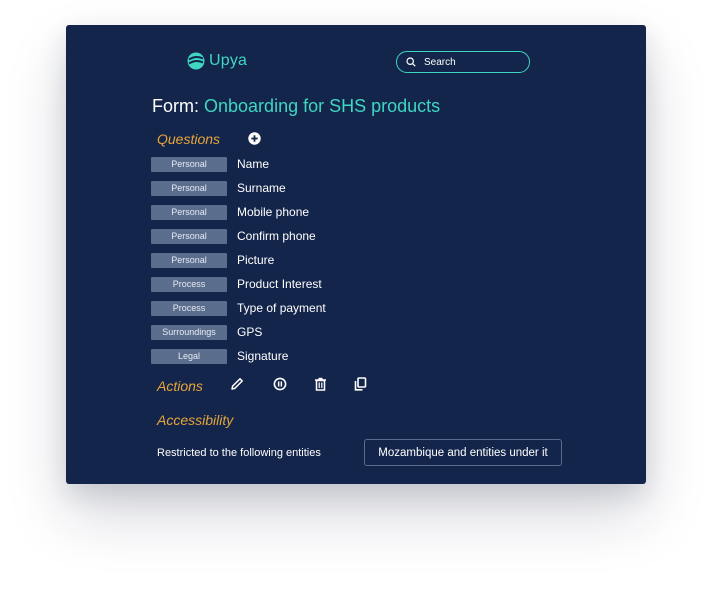 Image resolution: width=711 pixels, height=591 pixels. I want to click on list-item: Personal Confirm phone, so click(301, 236).